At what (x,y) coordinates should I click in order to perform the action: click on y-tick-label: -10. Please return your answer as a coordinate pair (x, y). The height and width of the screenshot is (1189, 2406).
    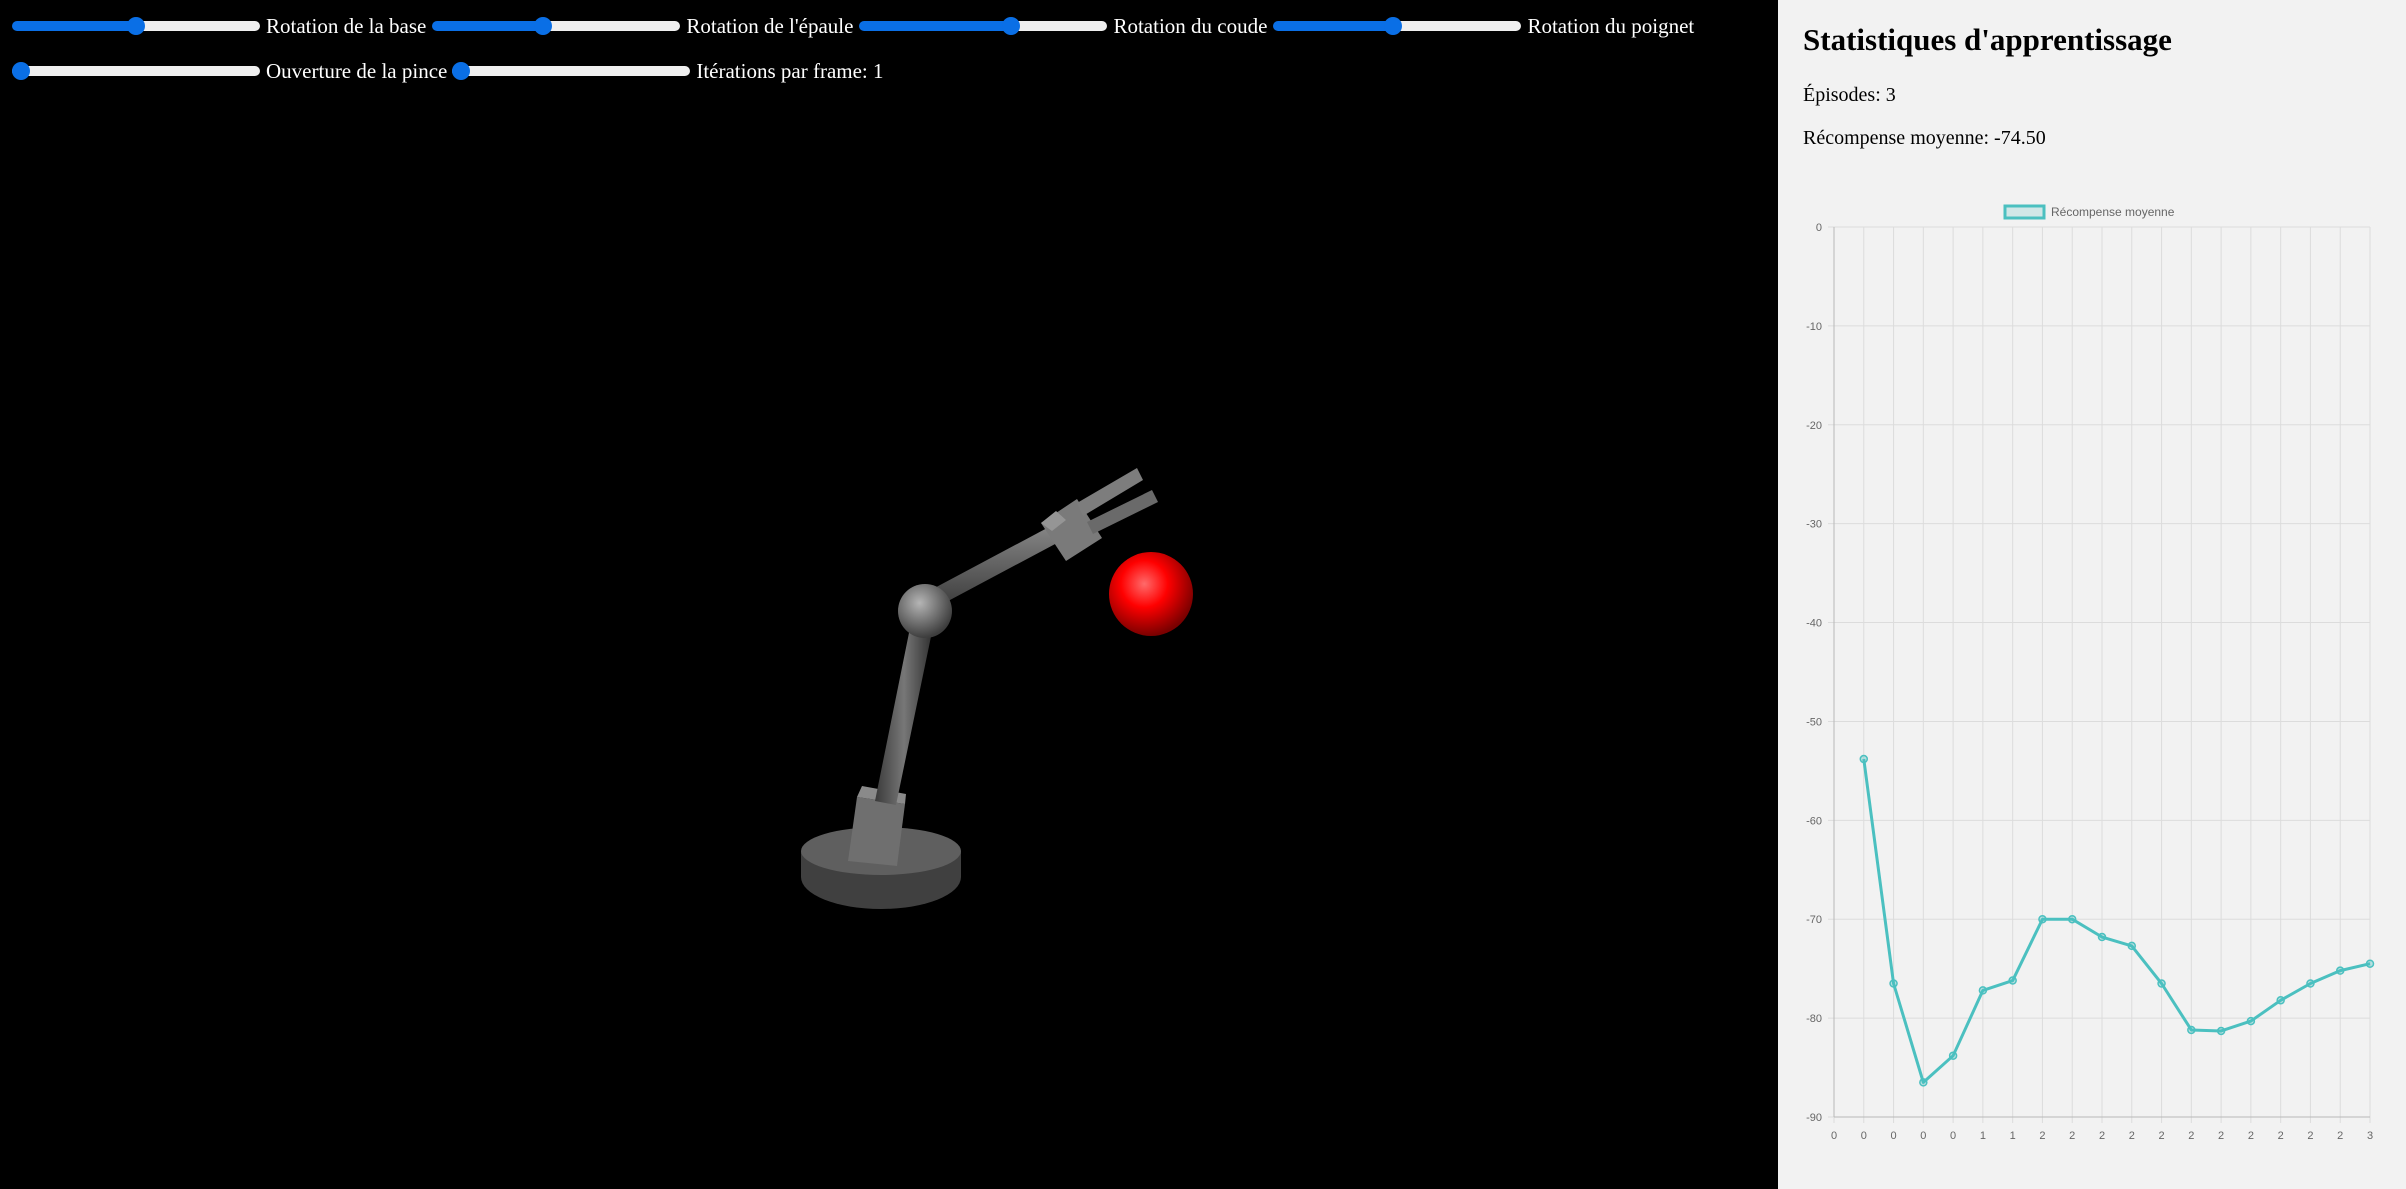
    Looking at the image, I should click on (1814, 327).